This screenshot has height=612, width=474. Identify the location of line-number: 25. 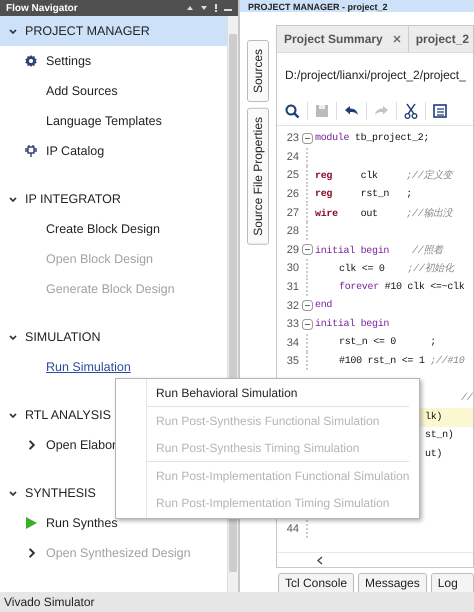
(292, 175).